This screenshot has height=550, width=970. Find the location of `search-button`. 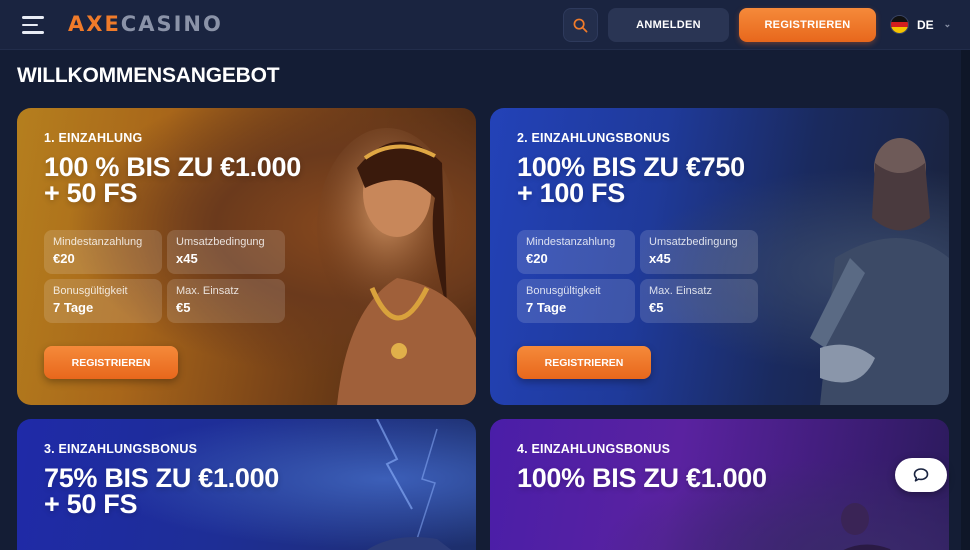

search-button is located at coordinates (580, 25).